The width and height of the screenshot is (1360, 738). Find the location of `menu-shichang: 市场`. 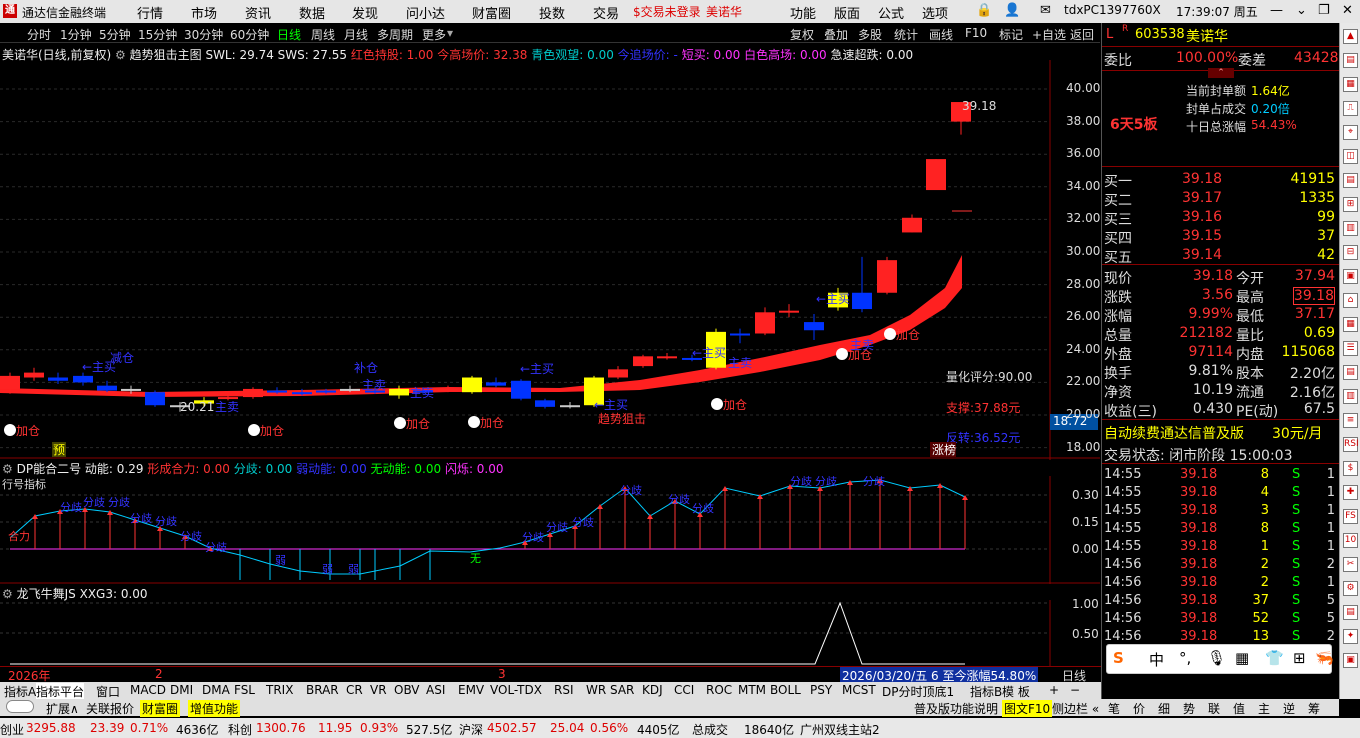

menu-shichang: 市场 is located at coordinates (204, 12).